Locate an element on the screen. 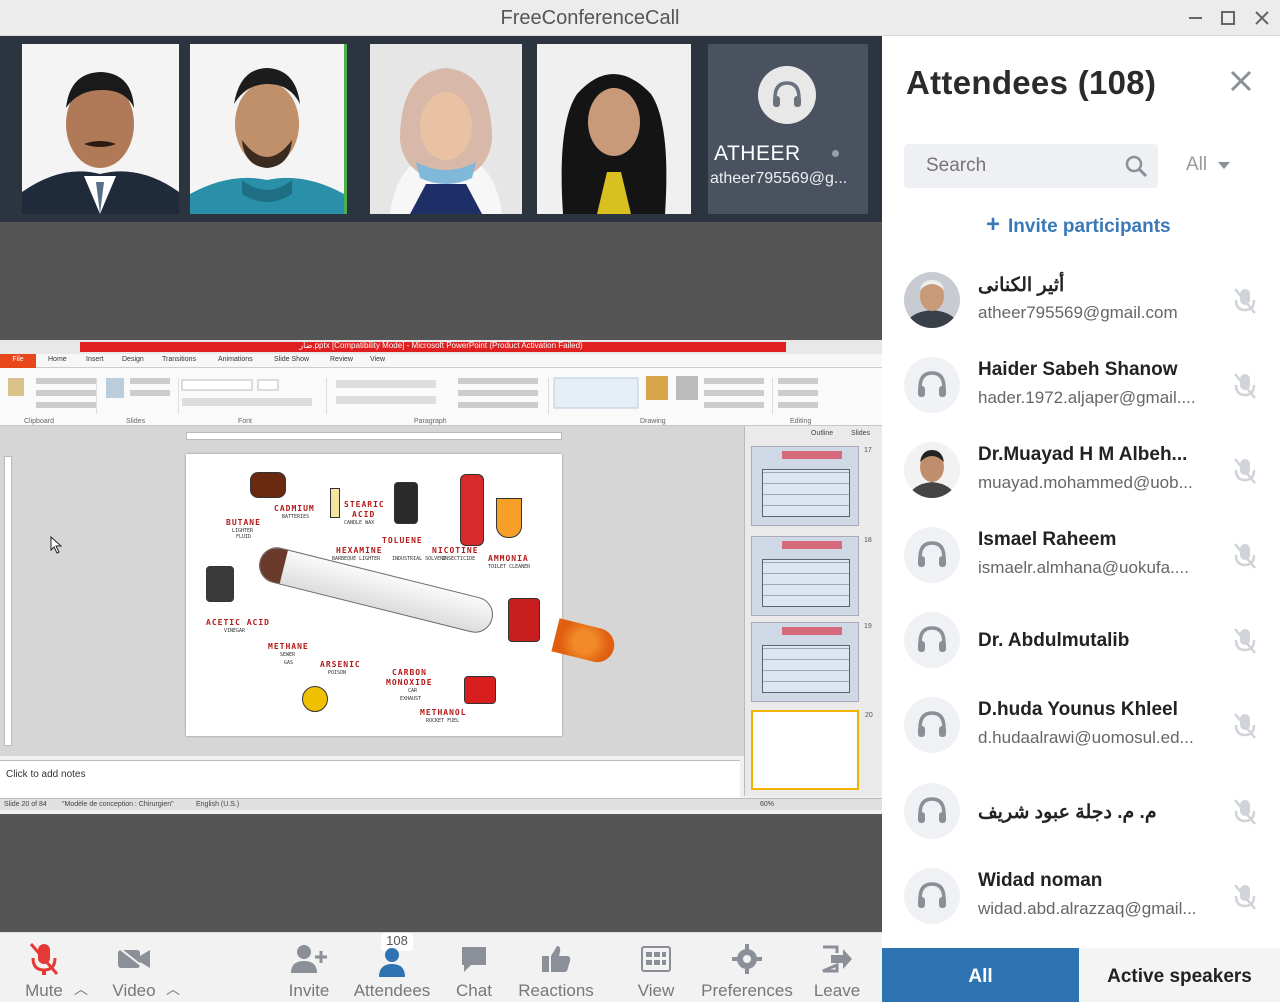  video-camera-icon is located at coordinates (134, 959).